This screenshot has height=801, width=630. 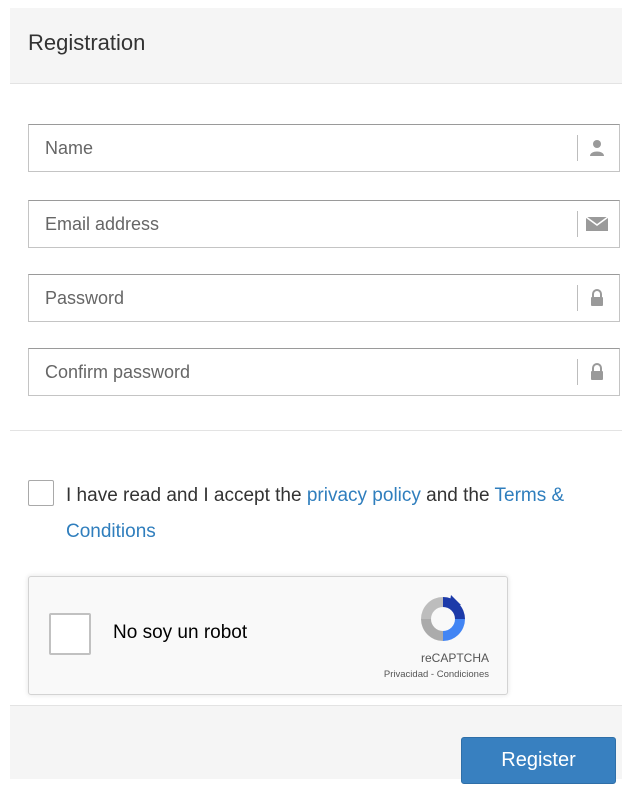 I want to click on accept-prefix: I have read and I accept the, so click(x=186, y=495).